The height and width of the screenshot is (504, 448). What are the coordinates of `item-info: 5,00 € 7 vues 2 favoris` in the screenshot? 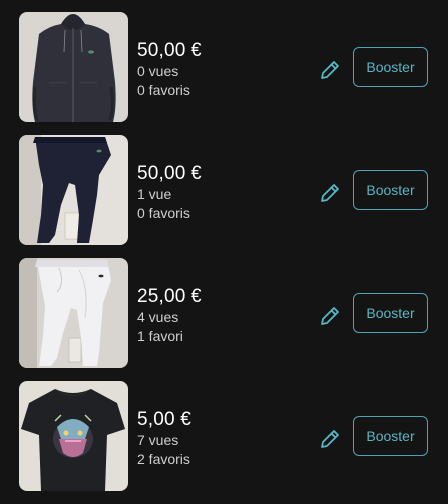 It's located at (164, 439).